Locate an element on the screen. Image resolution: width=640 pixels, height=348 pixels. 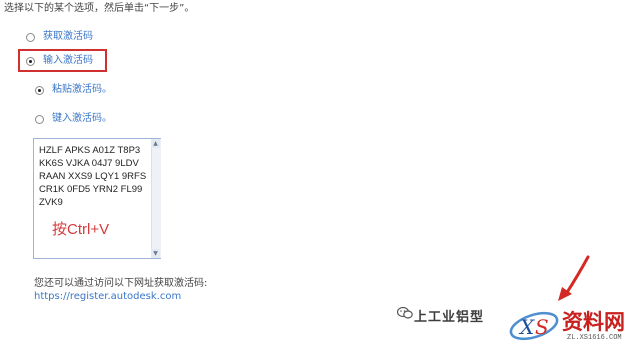
option-enter-code: 输入激活码 is located at coordinates (66, 62).